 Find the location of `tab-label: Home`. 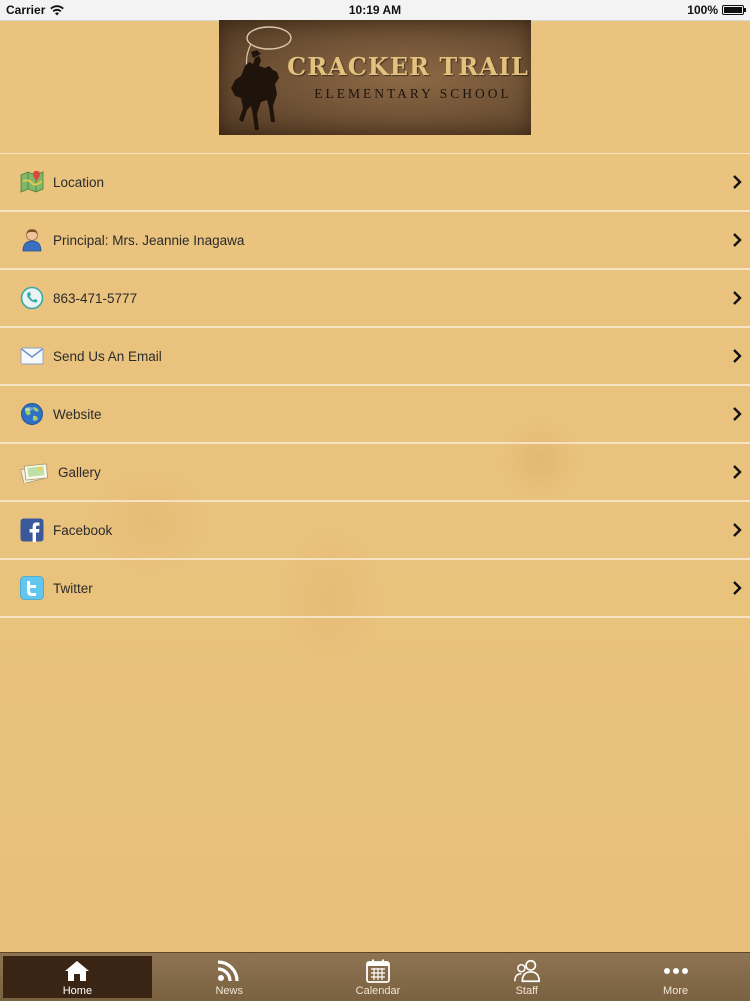

tab-label: Home is located at coordinates (77, 991).